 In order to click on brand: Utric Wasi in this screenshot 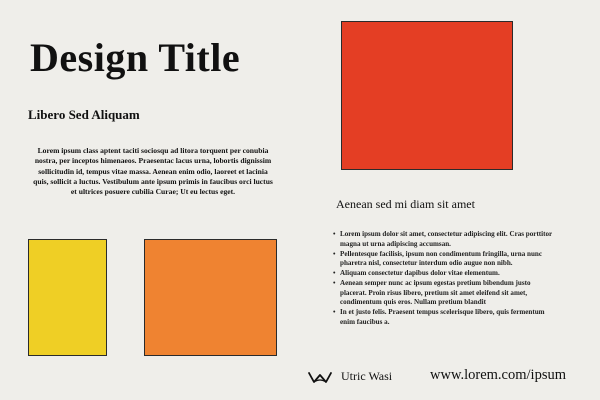, I will do `click(350, 376)`.